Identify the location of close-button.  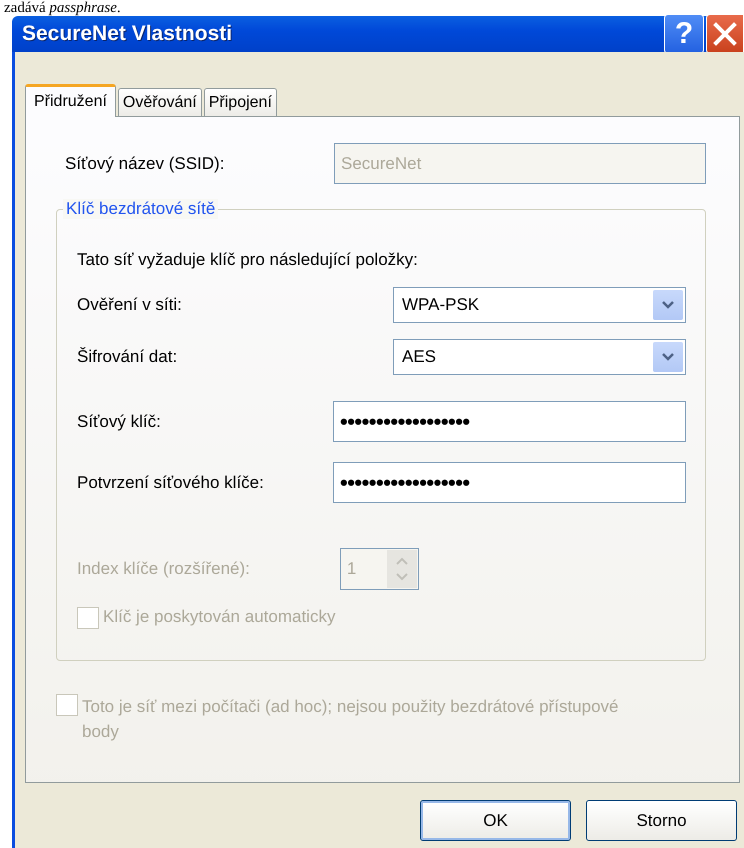
(725, 34).